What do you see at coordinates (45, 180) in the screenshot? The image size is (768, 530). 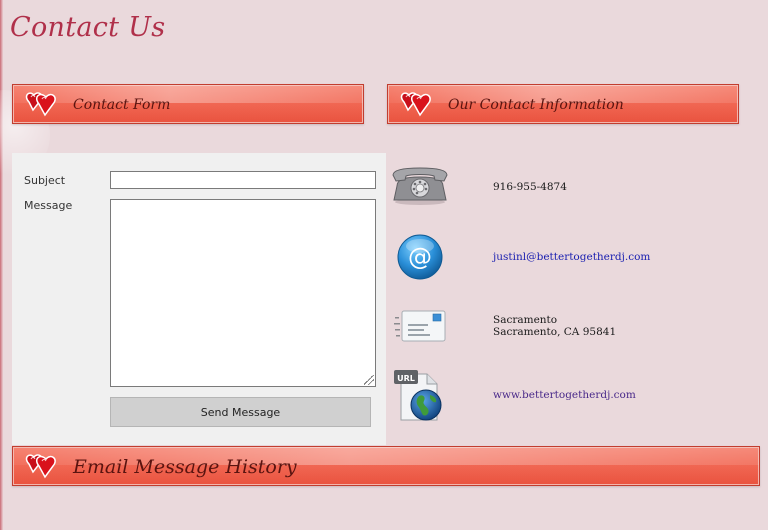 I see `subject-label: Subject` at bounding box center [45, 180].